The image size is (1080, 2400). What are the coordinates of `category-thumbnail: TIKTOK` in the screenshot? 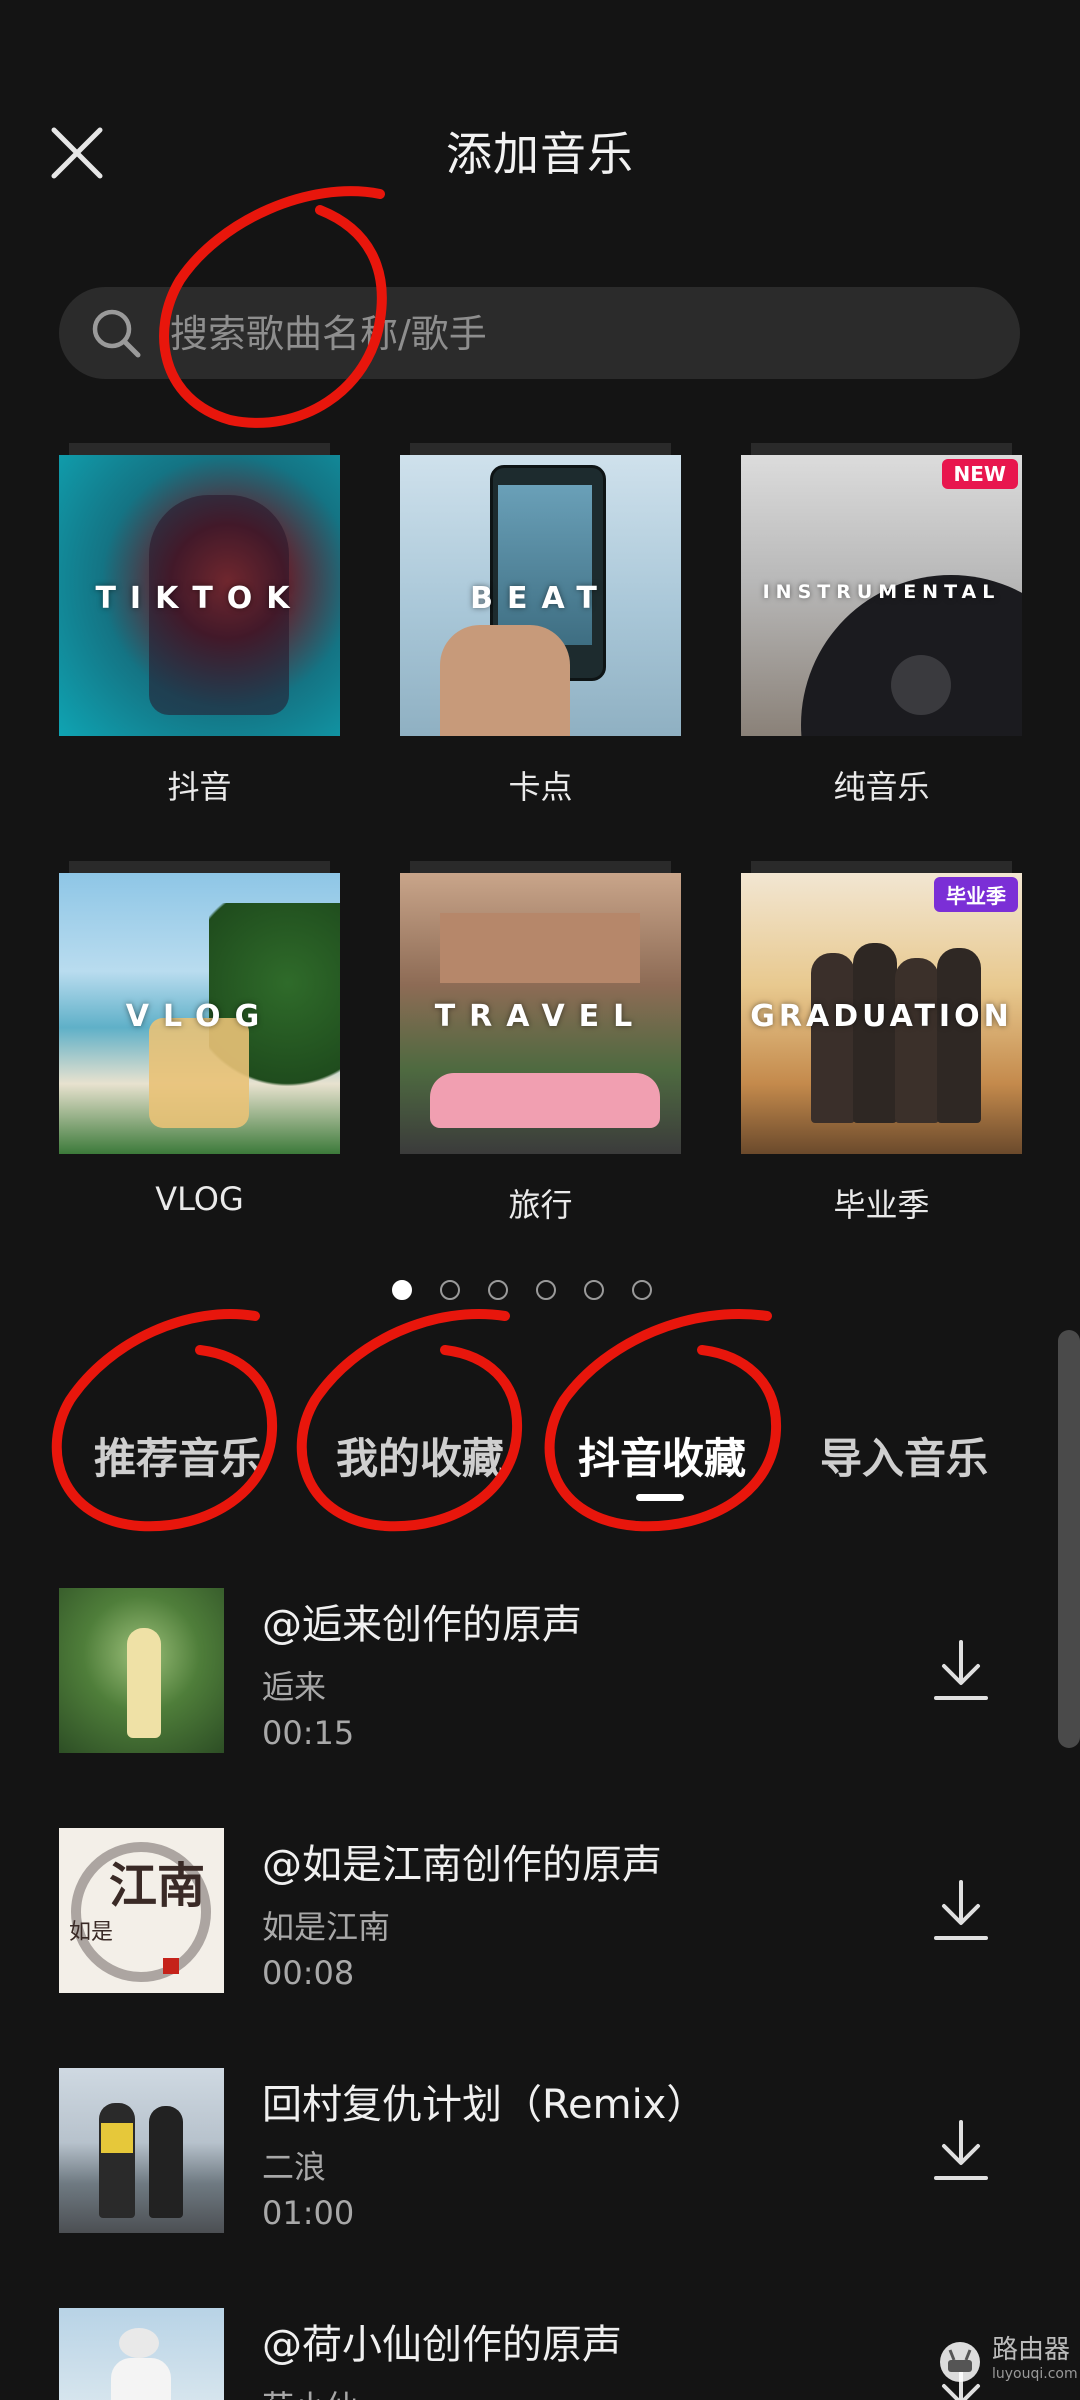 It's located at (199, 595).